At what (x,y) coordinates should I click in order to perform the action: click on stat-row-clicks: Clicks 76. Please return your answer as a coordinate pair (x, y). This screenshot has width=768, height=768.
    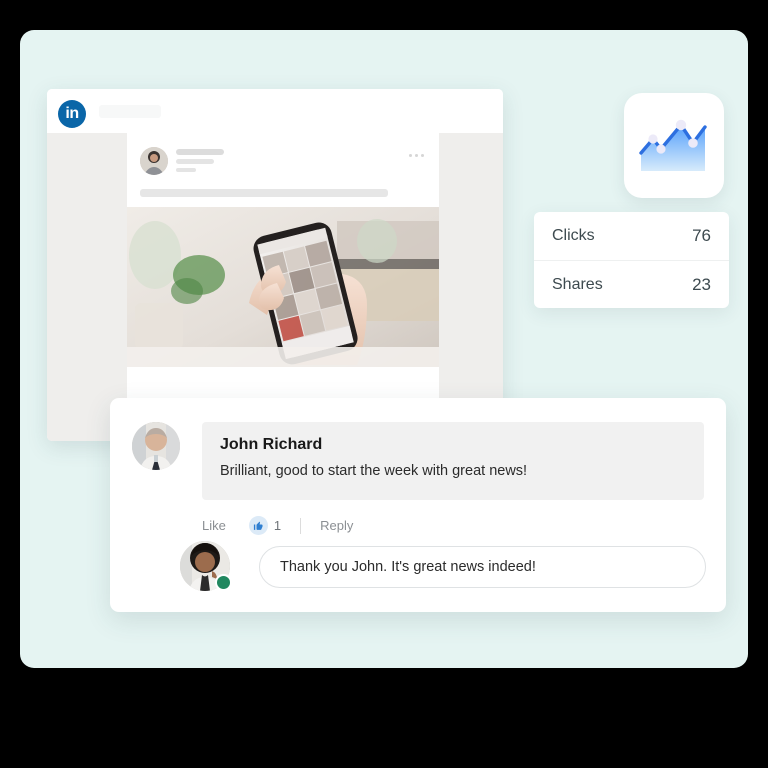
    Looking at the image, I should click on (631, 236).